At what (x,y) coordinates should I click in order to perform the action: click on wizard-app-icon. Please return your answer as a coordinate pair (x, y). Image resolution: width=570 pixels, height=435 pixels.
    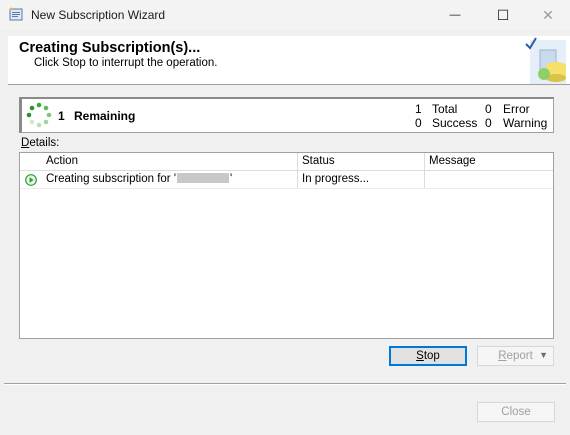
    Looking at the image, I should click on (16, 14).